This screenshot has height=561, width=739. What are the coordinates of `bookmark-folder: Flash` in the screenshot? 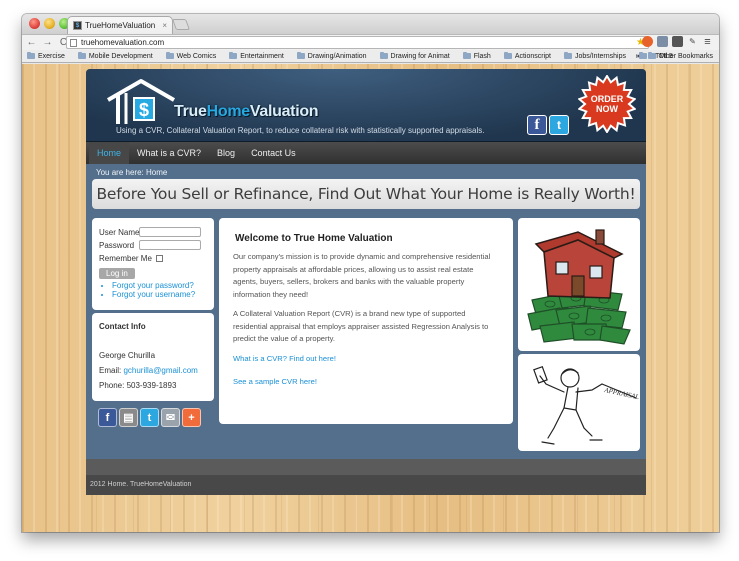 It's located at (476, 56).